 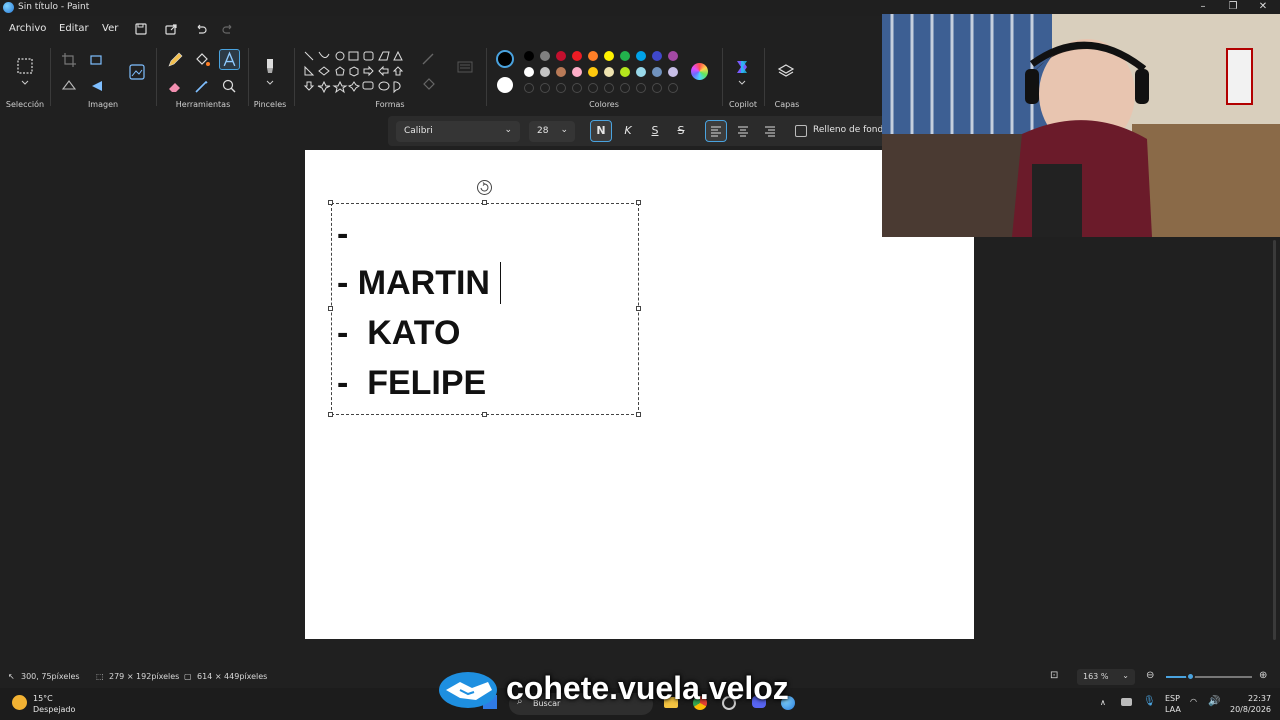 I want to click on ribbon-separator, so click(x=50, y=77).